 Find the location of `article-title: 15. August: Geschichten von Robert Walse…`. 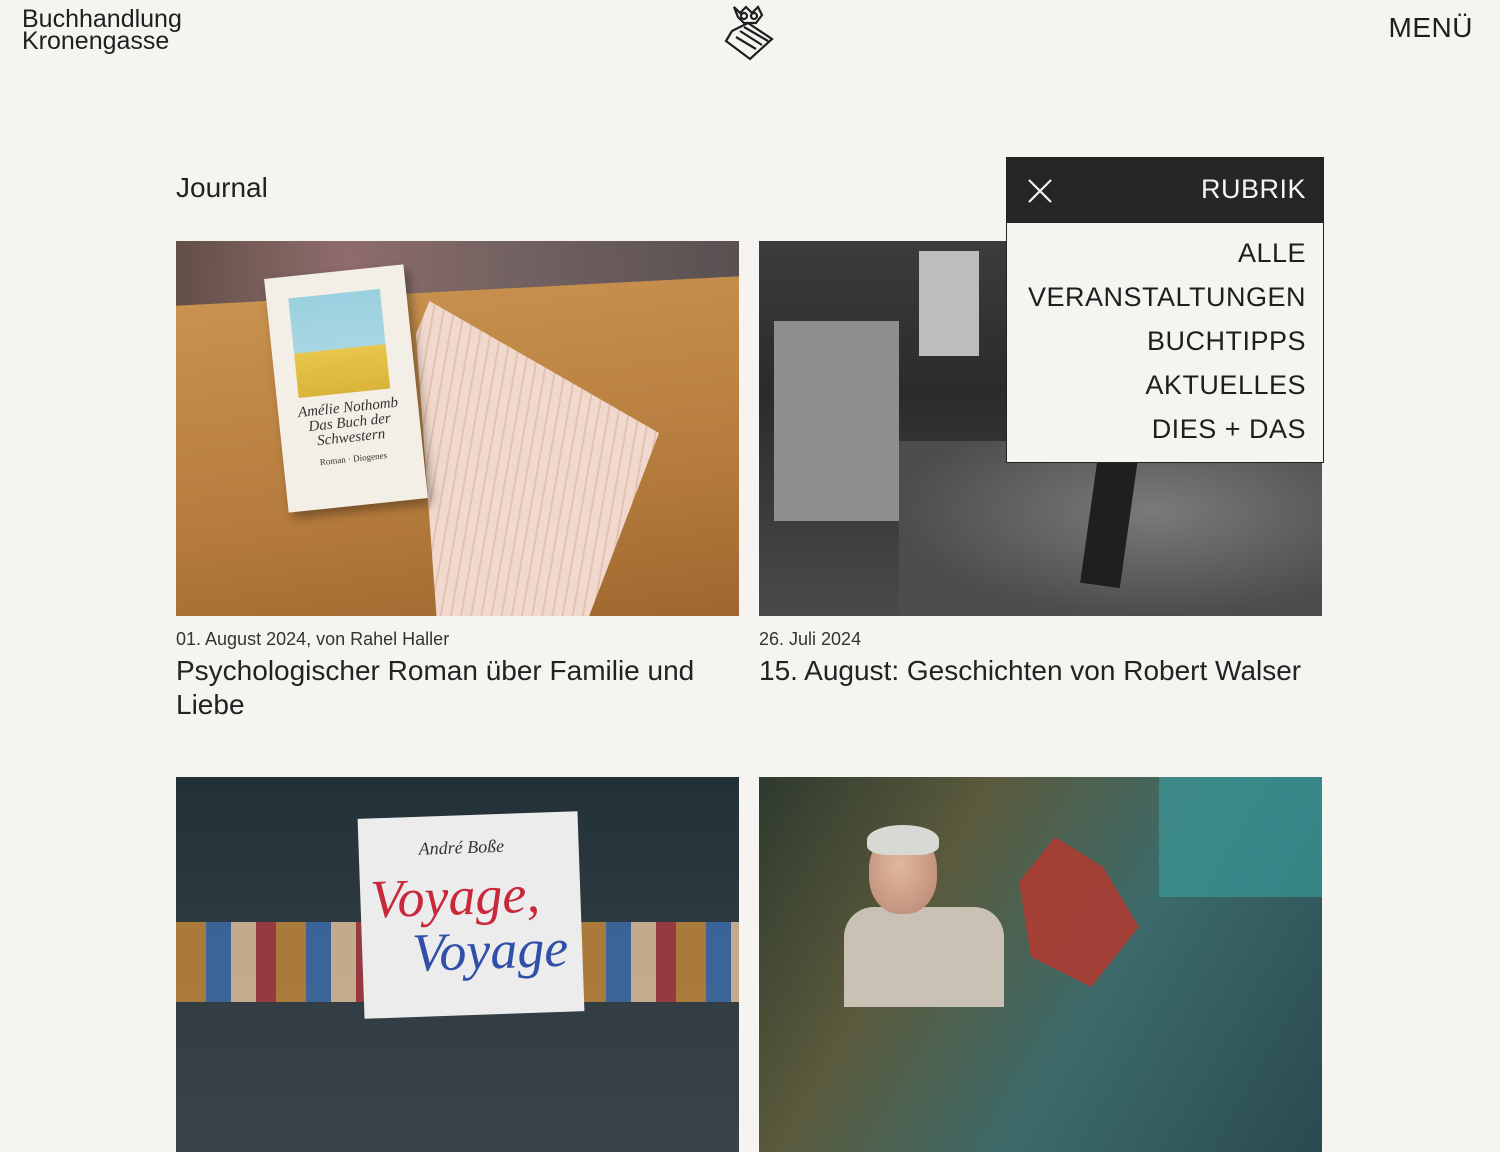

article-title: 15. August: Geschichten von Robert Walse… is located at coordinates (1040, 671).